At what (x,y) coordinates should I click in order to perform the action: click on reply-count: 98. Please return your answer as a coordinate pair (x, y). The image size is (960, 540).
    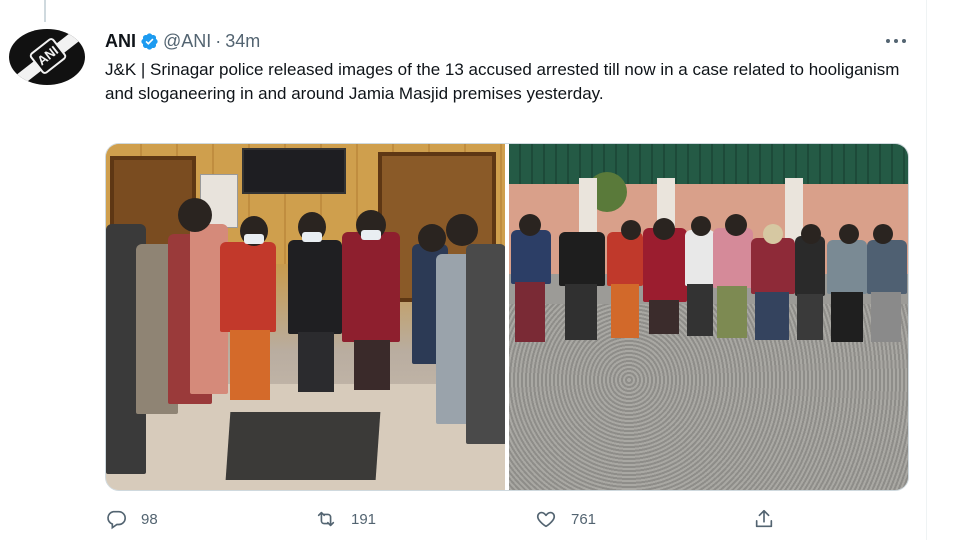
    Looking at the image, I should click on (149, 519).